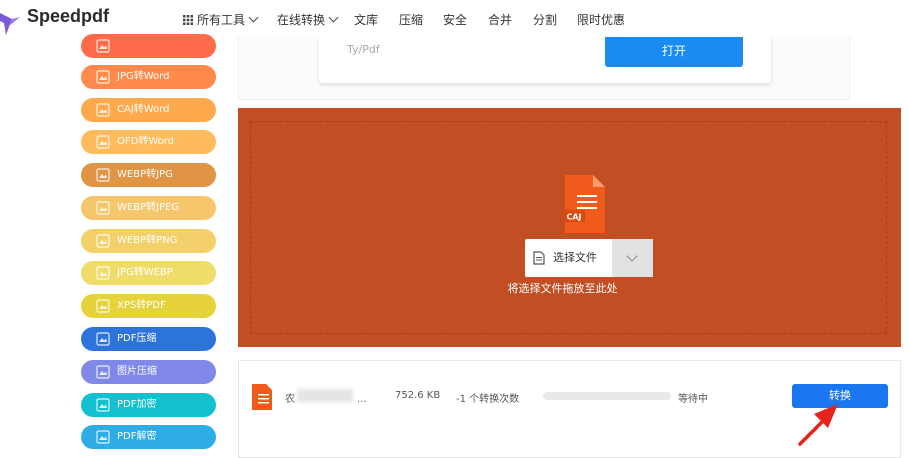  Describe the element at coordinates (137, 404) in the screenshot. I see `sidebar-tool-label: PDF加密` at that location.